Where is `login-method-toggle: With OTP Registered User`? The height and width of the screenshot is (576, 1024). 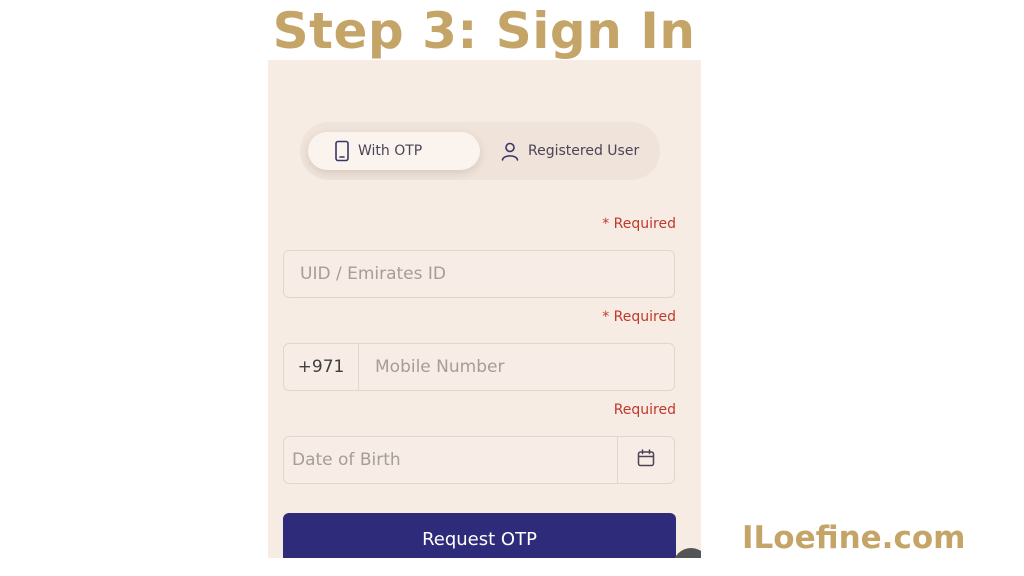 login-method-toggle: With OTP Registered User is located at coordinates (480, 151).